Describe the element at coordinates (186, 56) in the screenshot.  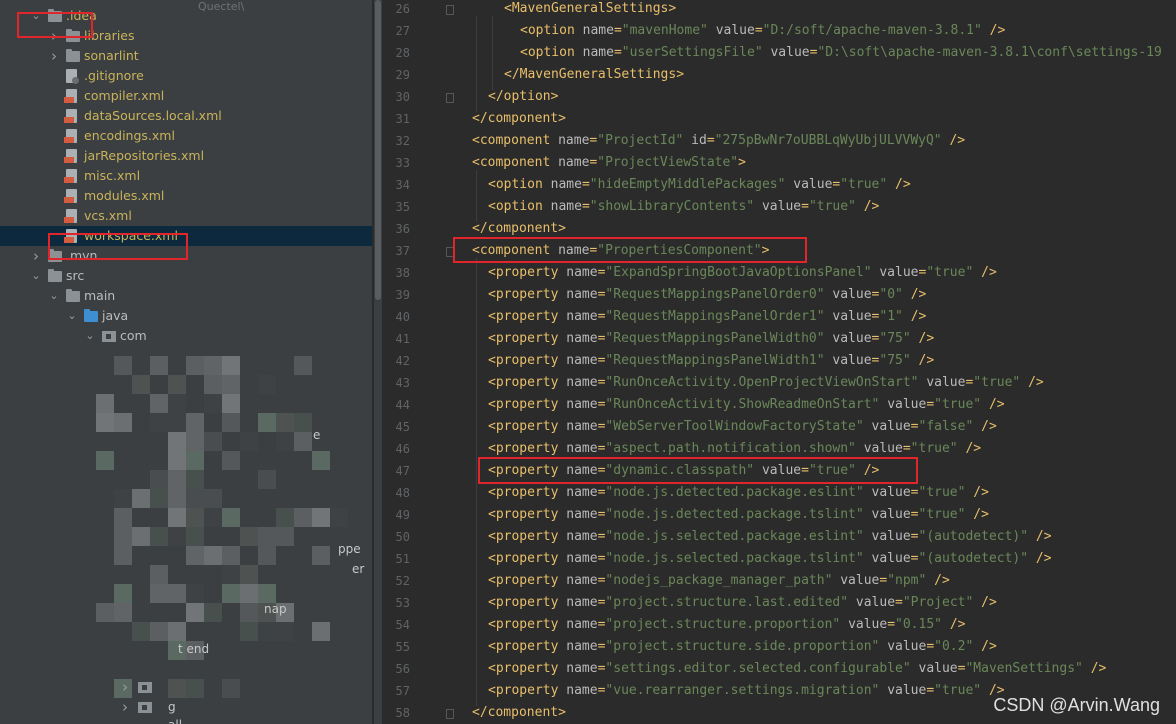
I see `tree-item-sonarlint: › sonarlint` at that location.